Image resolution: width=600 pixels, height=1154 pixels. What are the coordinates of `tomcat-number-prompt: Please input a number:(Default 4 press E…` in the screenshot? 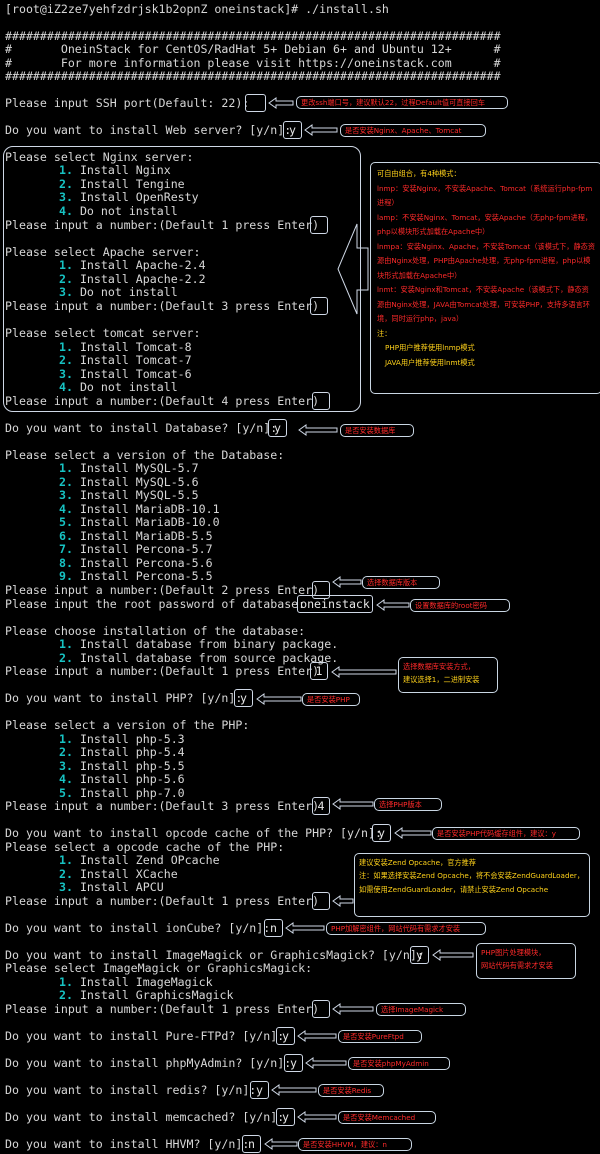 It's located at (162, 401).